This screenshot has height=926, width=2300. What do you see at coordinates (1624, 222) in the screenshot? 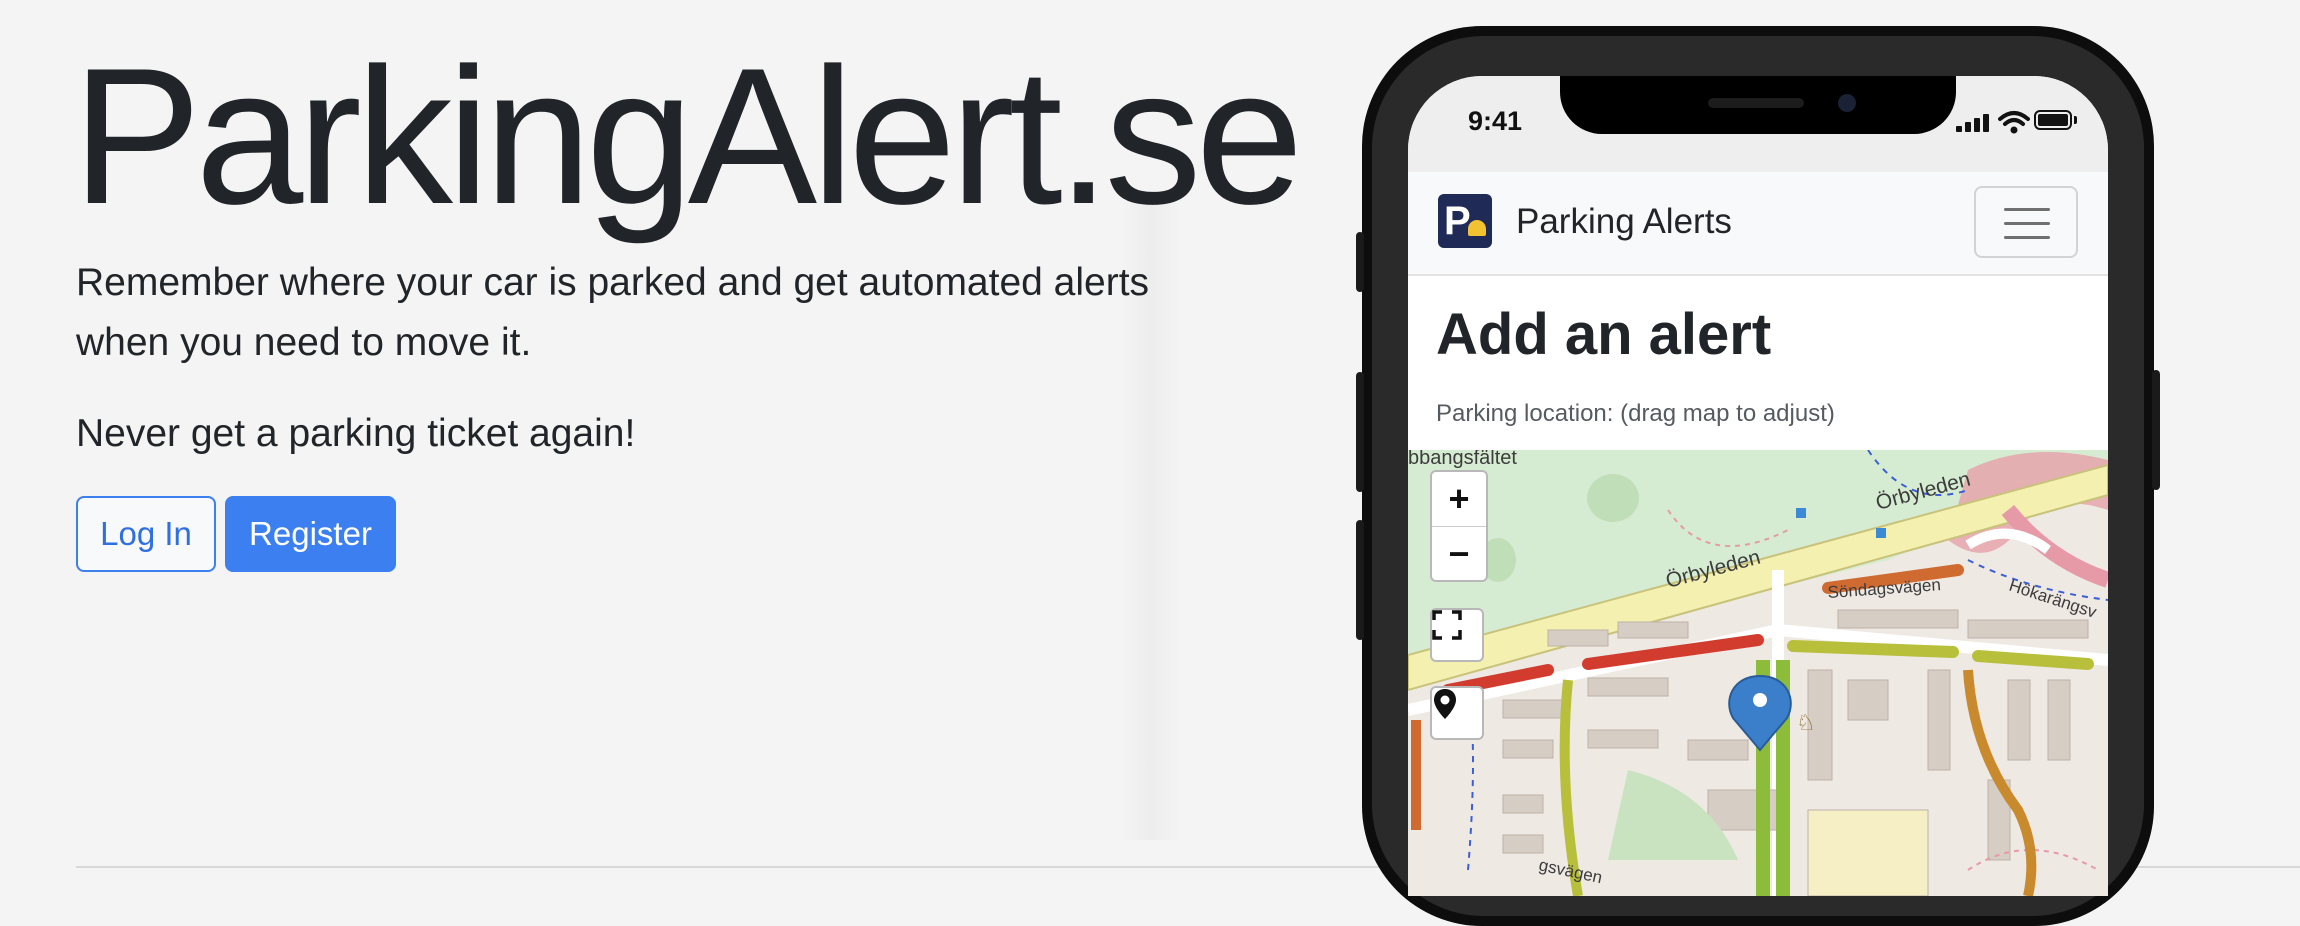
I see `brand-name: Parking Alerts` at bounding box center [1624, 222].